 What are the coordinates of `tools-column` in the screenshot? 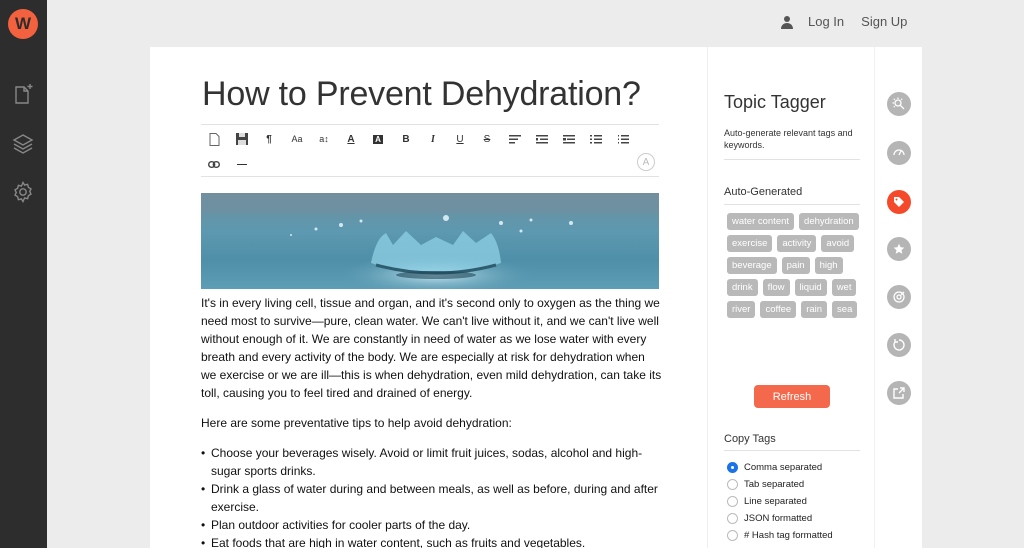 It's located at (898, 297).